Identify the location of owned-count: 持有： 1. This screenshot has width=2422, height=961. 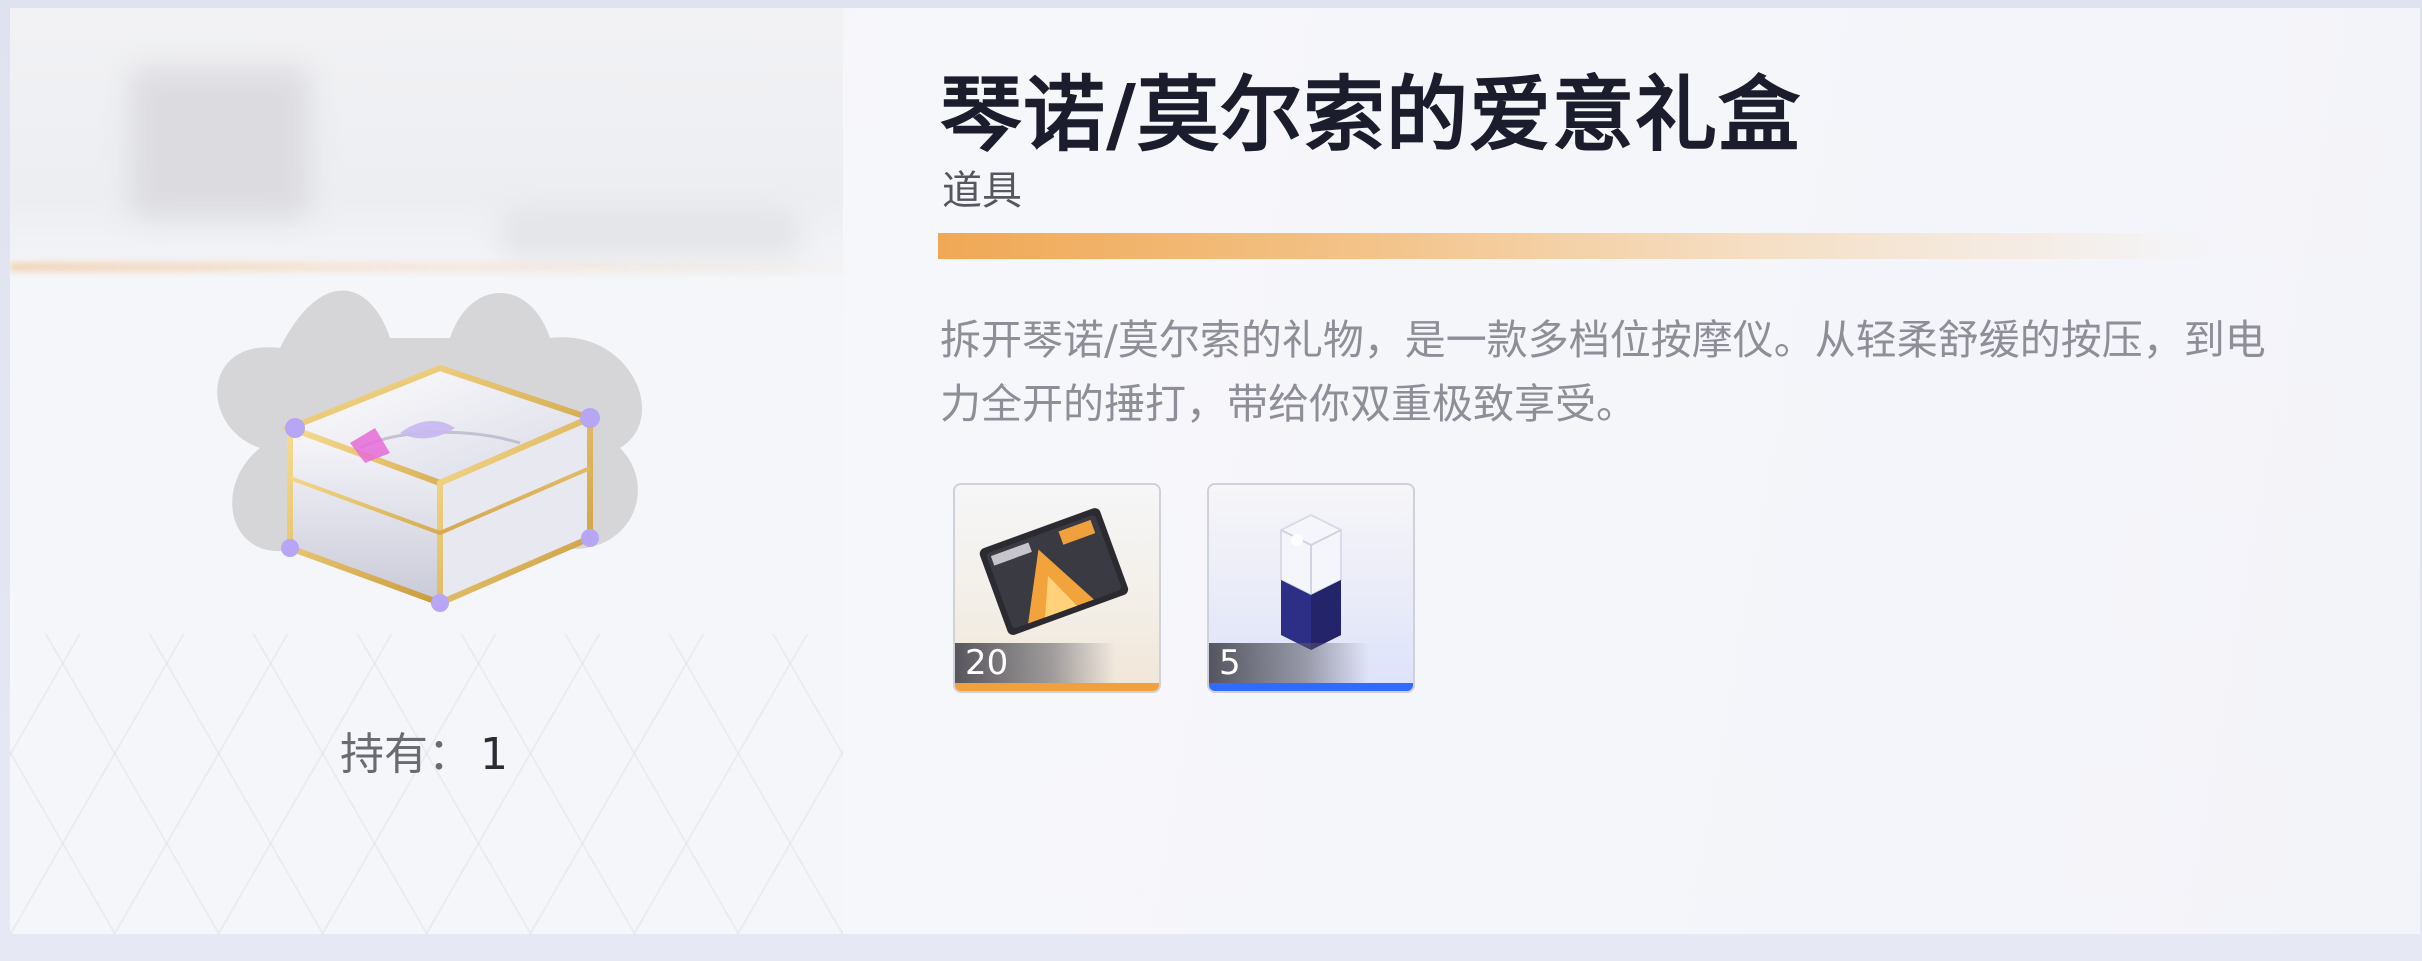
(424, 750).